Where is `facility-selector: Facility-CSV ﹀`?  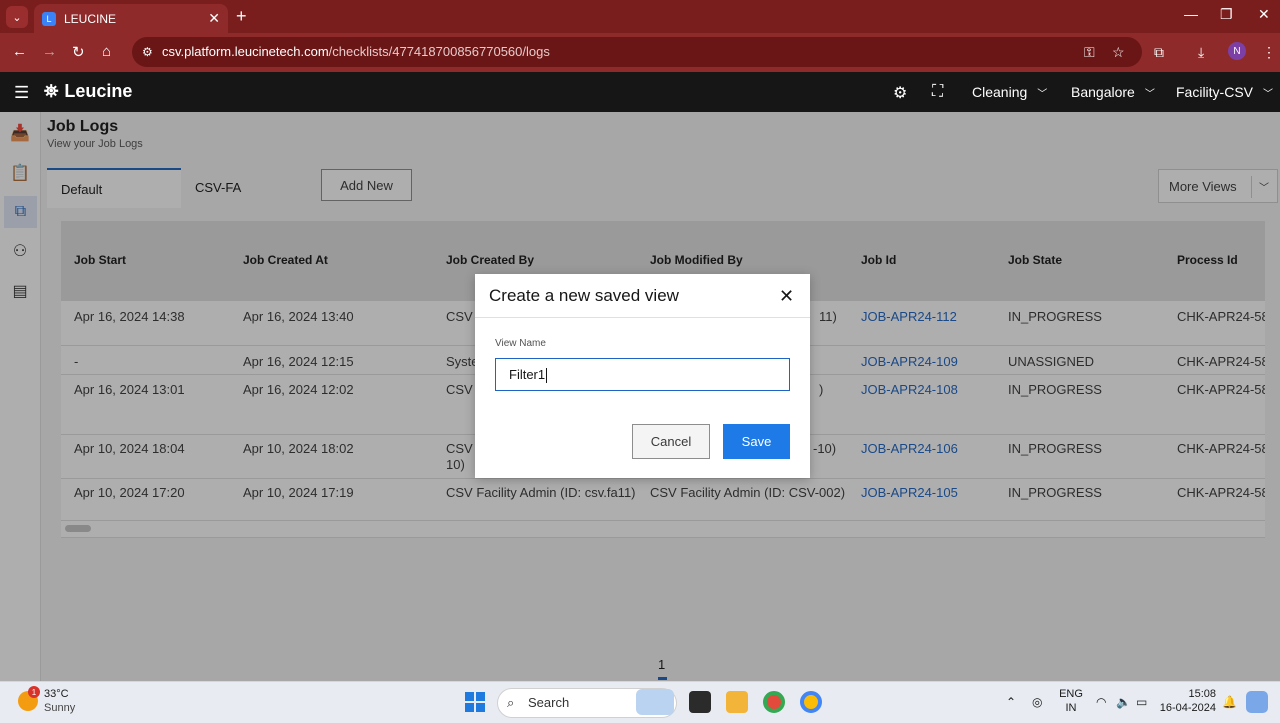 facility-selector: Facility-CSV ﹀ is located at coordinates (1224, 92).